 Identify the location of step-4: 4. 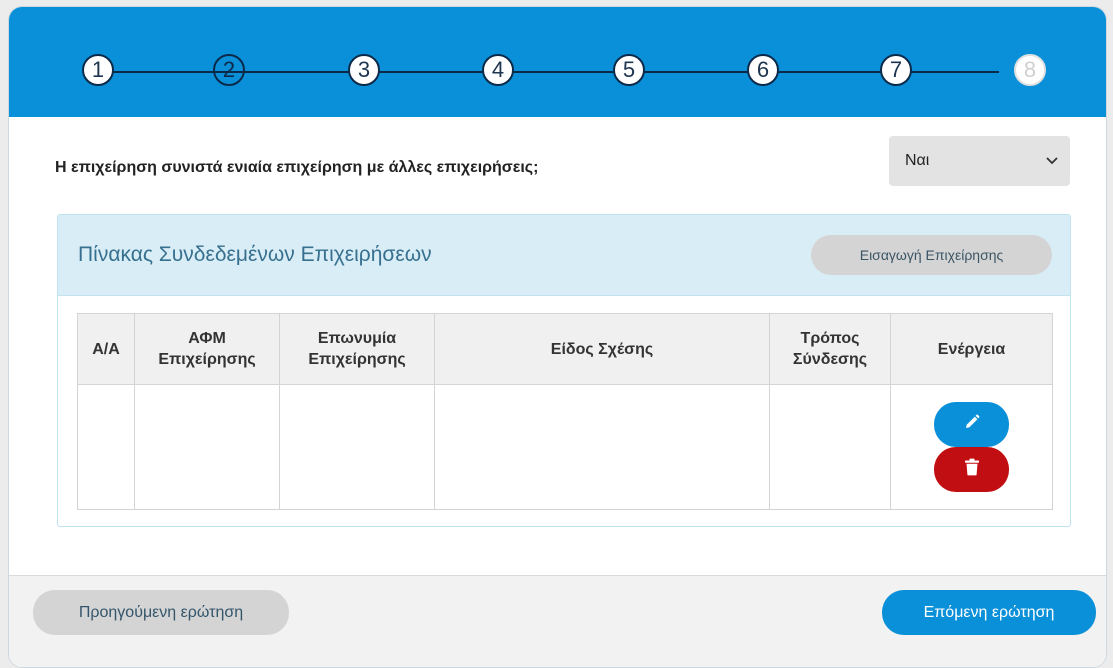
(498, 70).